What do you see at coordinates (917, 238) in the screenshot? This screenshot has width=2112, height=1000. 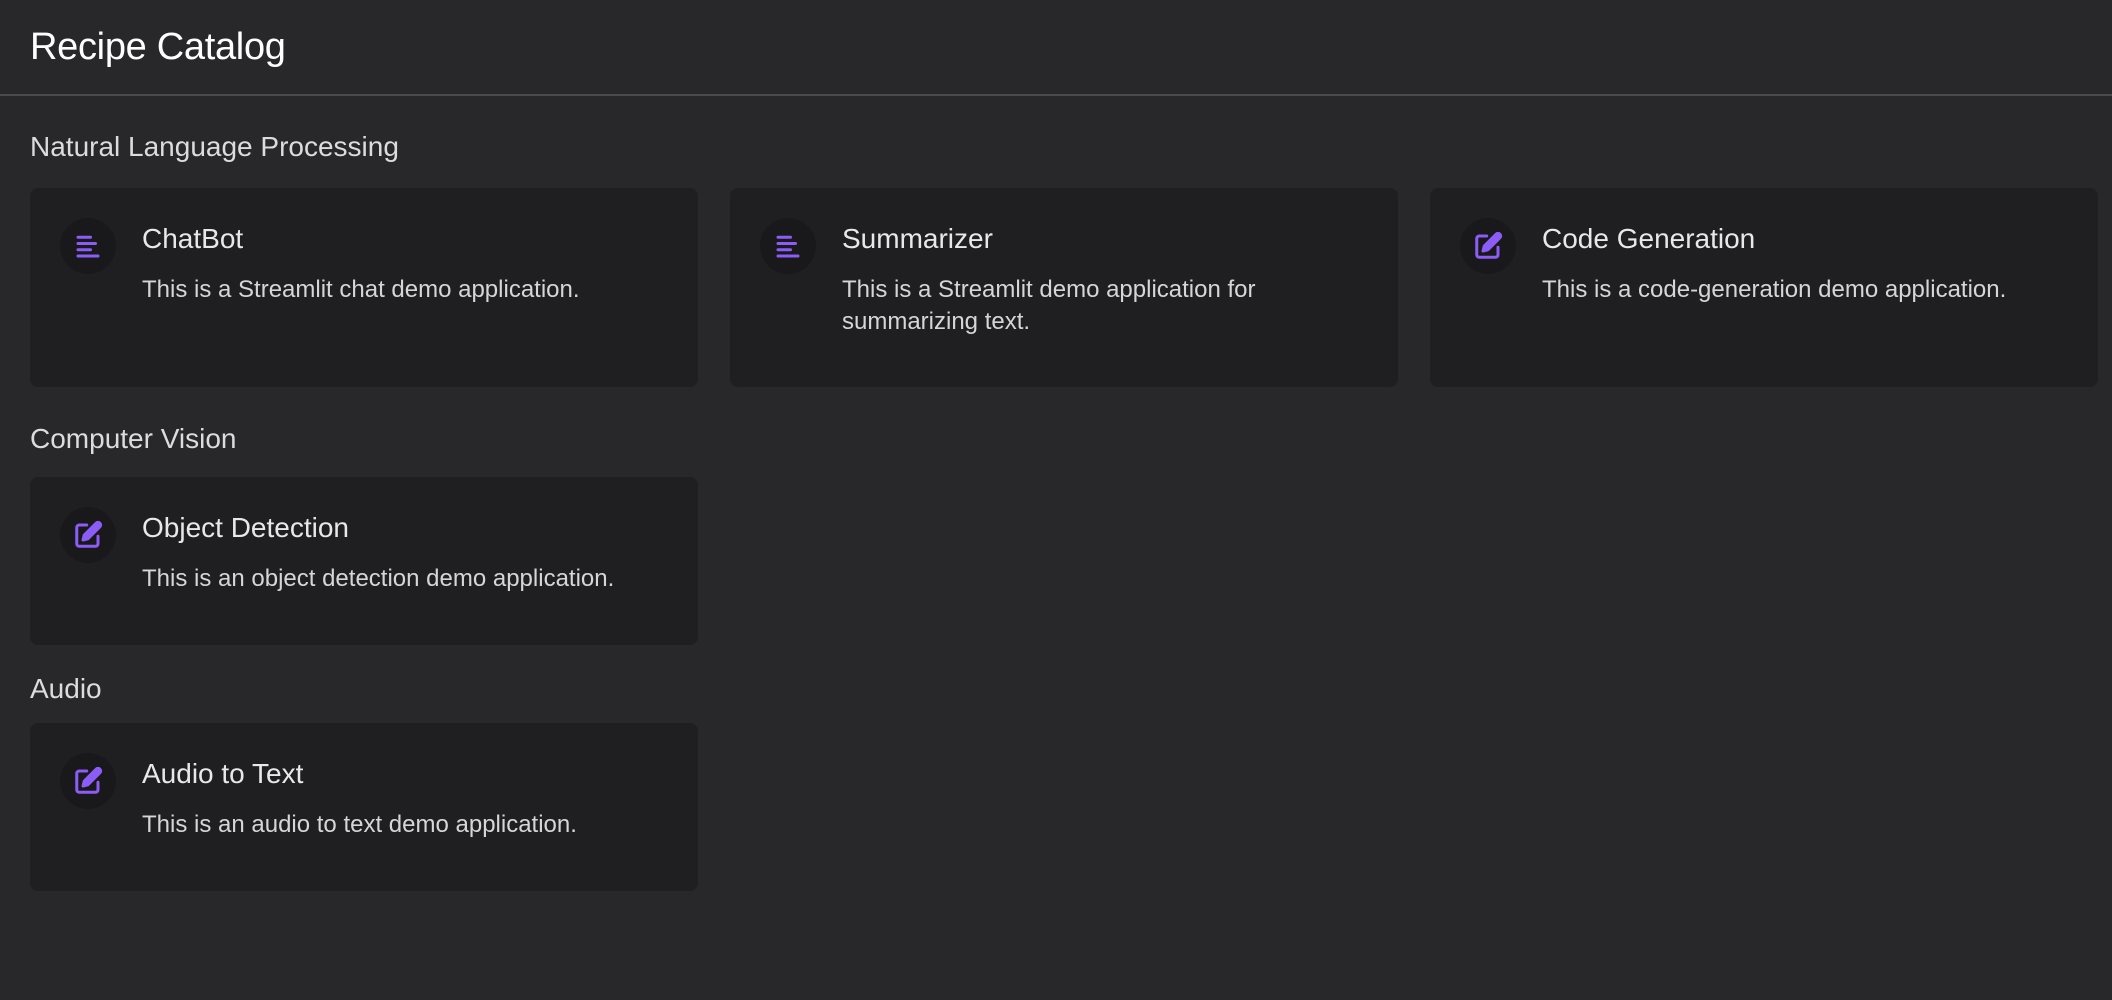 I see `card-title: Summarizer` at bounding box center [917, 238].